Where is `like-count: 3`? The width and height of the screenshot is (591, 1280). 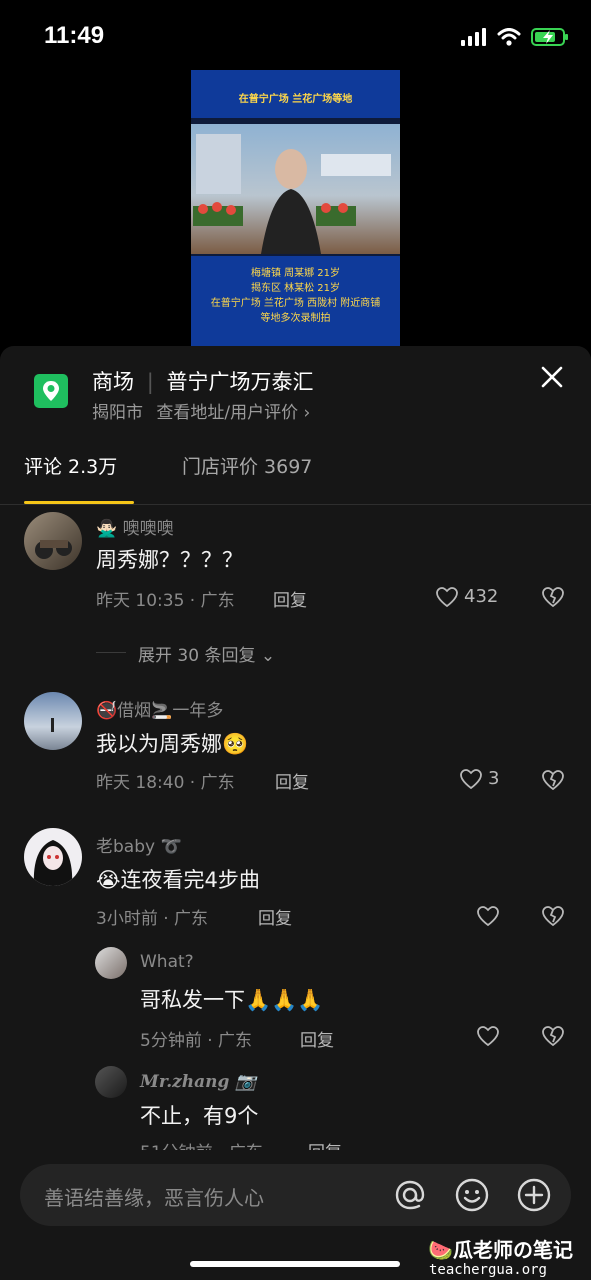 like-count: 3 is located at coordinates (494, 778).